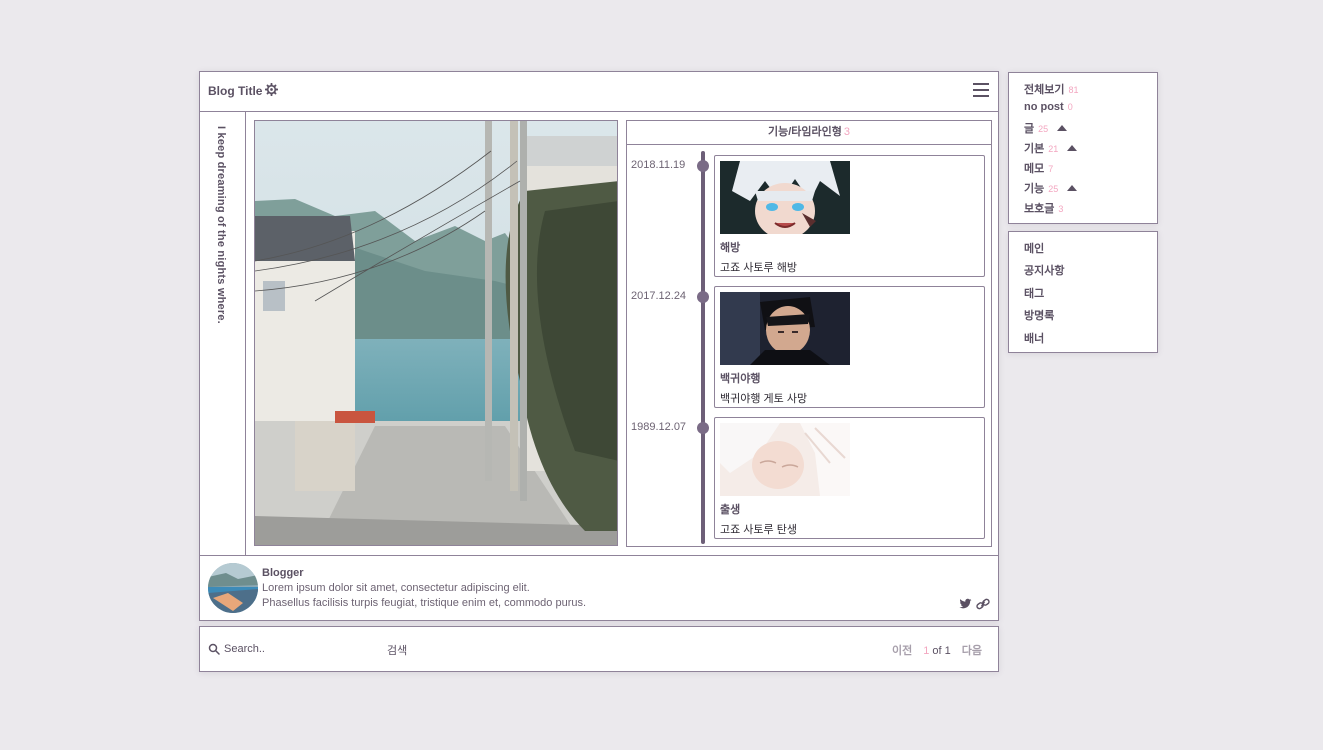 This screenshot has height=750, width=1323. I want to click on timeline-date: 1989.12.07, so click(659, 427).